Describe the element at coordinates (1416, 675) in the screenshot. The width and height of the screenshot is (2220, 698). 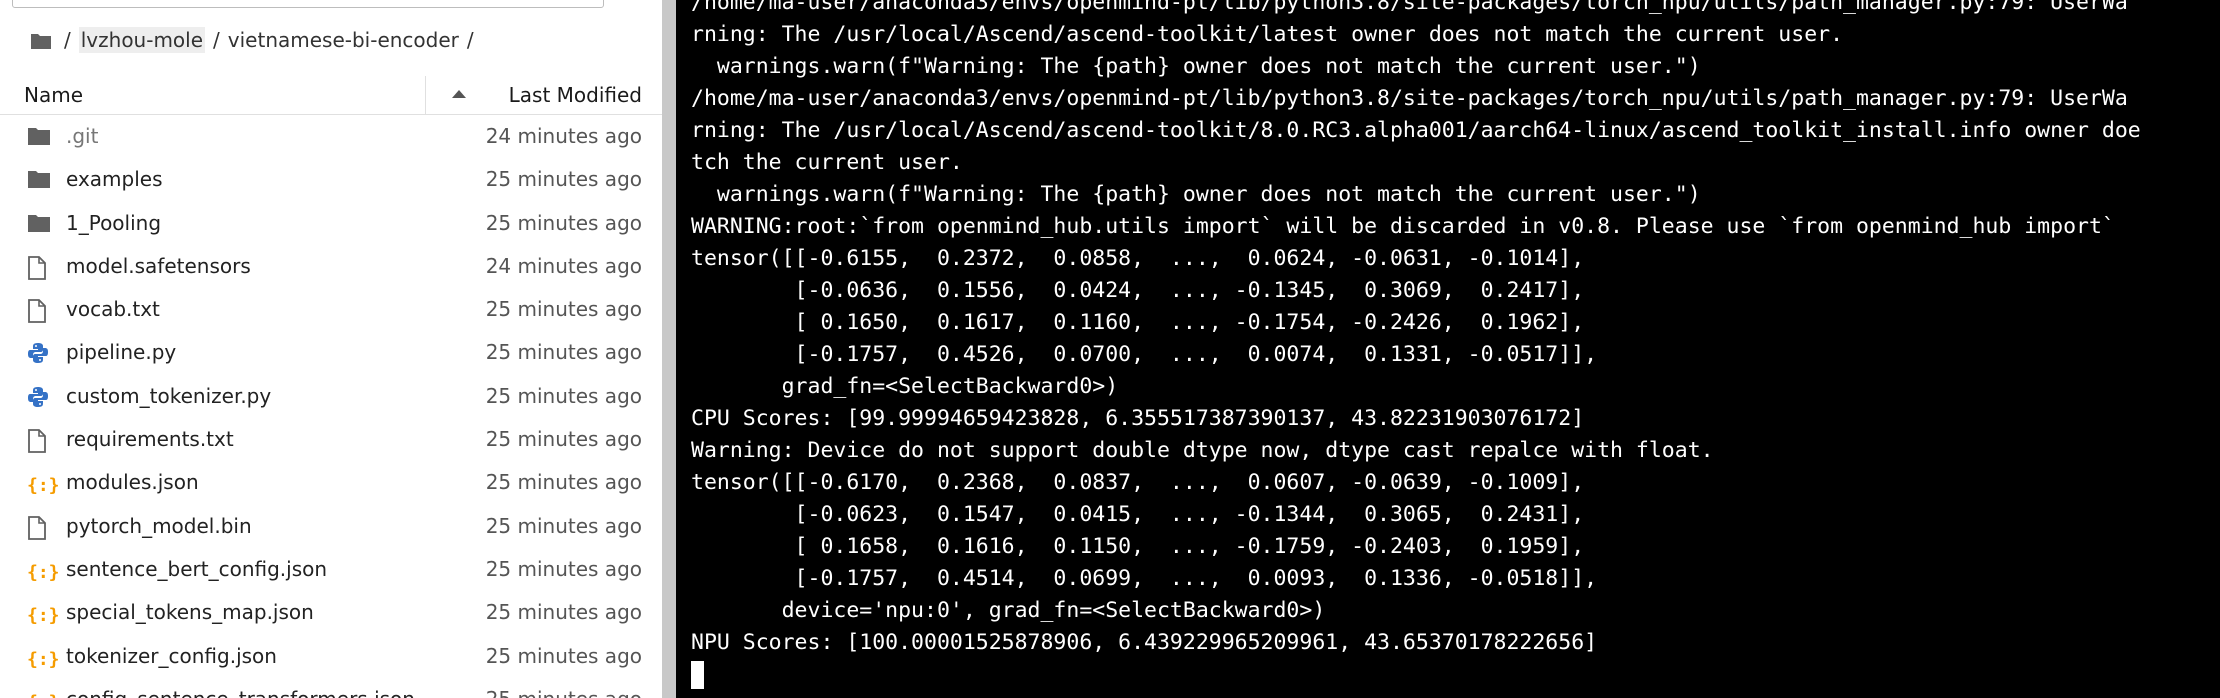
I see `terminal-prompt-line` at that location.